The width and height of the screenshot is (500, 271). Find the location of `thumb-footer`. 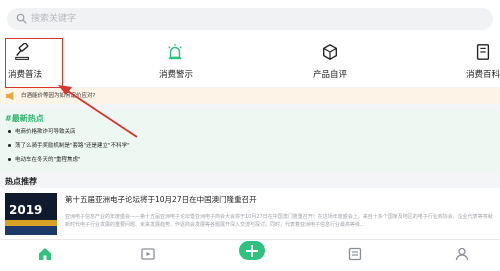

thumb-footer is located at coordinates (31, 230).